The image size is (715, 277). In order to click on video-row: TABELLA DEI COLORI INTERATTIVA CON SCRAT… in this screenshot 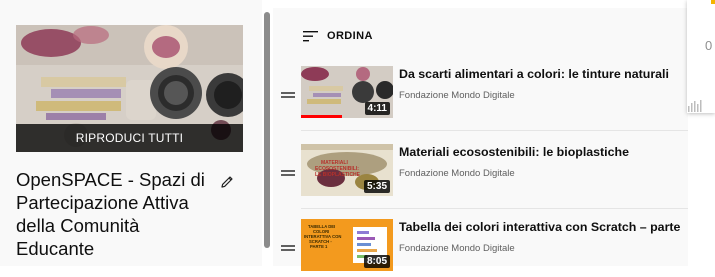, I will do `click(480, 248)`.